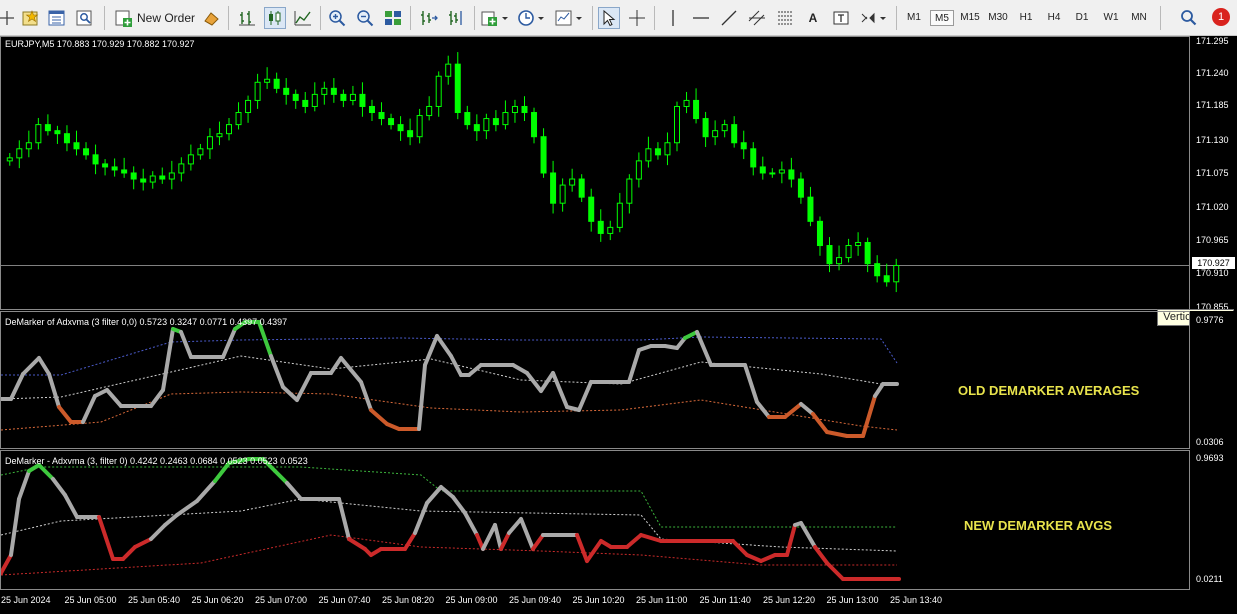 This screenshot has height=614, width=1237. I want to click on trendline-icon, so click(729, 18).